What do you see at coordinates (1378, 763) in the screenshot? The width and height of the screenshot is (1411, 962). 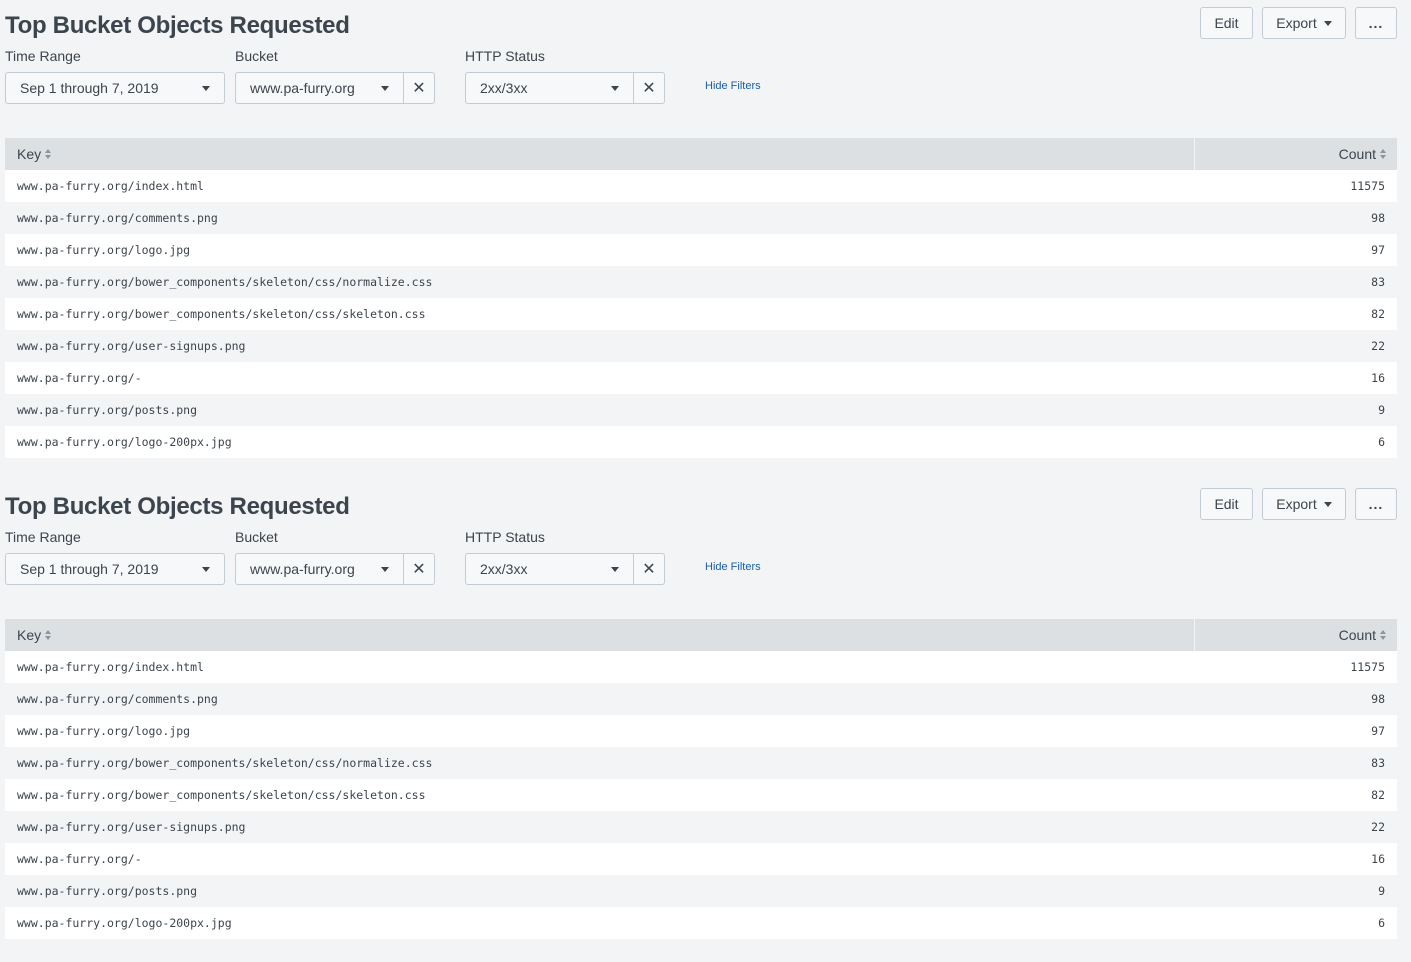 I see `count-cell: 83` at bounding box center [1378, 763].